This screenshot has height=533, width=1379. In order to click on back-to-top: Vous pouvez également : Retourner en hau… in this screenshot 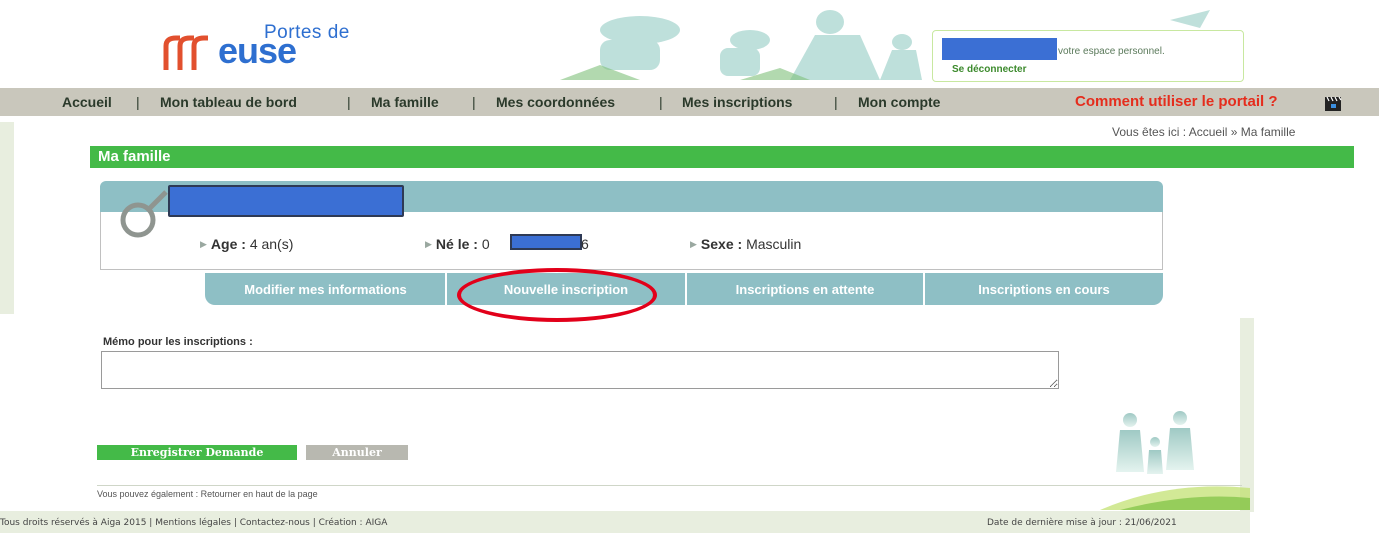, I will do `click(207, 494)`.